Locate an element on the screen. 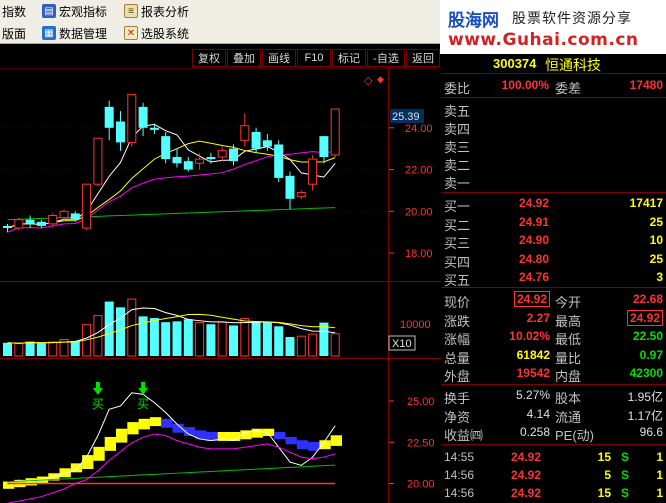 The height and width of the screenshot is (503, 666). draw-line-button: 画线 is located at coordinates (279, 58).